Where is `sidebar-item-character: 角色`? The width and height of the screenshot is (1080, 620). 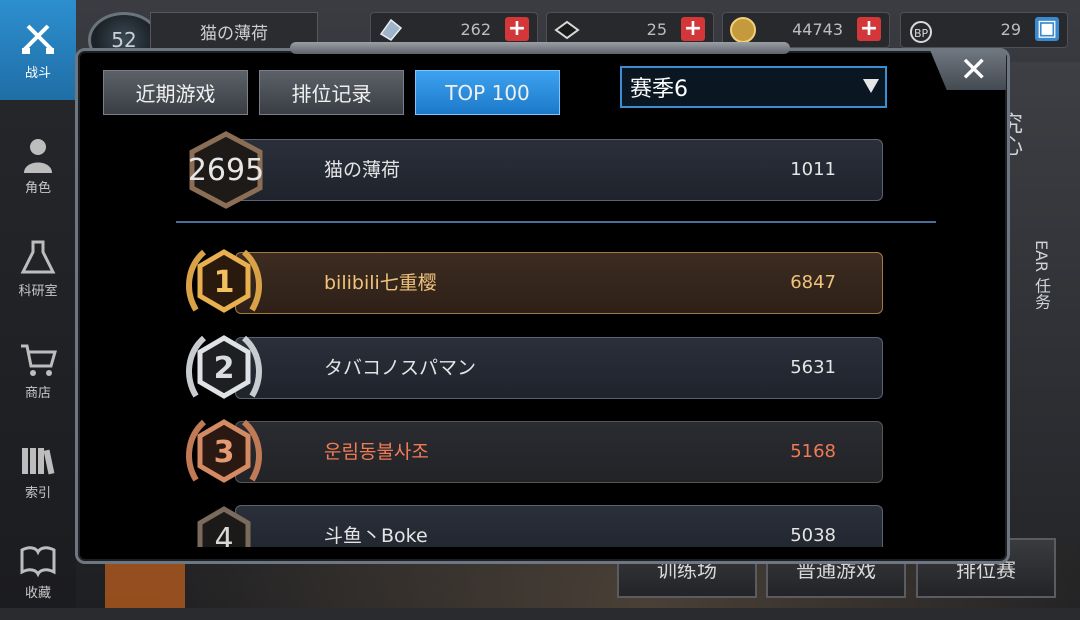 sidebar-item-character: 角色 is located at coordinates (38, 165).